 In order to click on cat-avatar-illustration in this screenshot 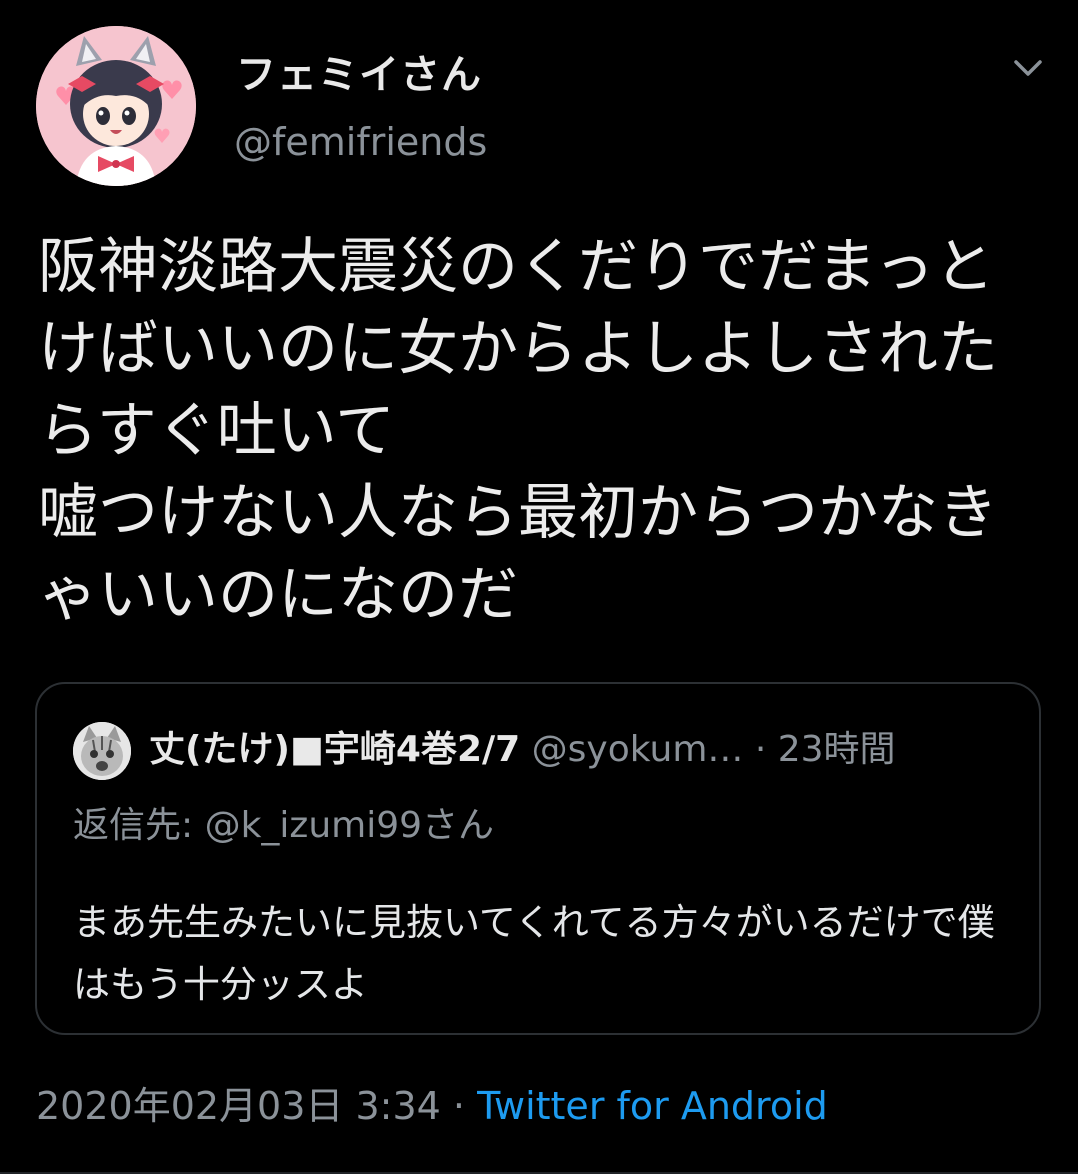, I will do `click(102, 751)`.